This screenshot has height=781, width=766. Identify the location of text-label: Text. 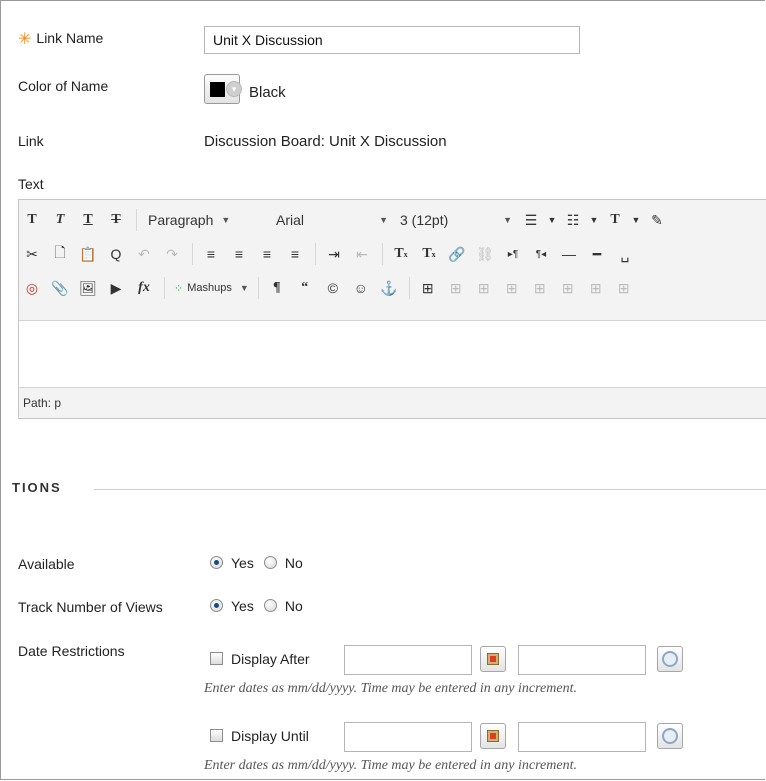
(31, 184).